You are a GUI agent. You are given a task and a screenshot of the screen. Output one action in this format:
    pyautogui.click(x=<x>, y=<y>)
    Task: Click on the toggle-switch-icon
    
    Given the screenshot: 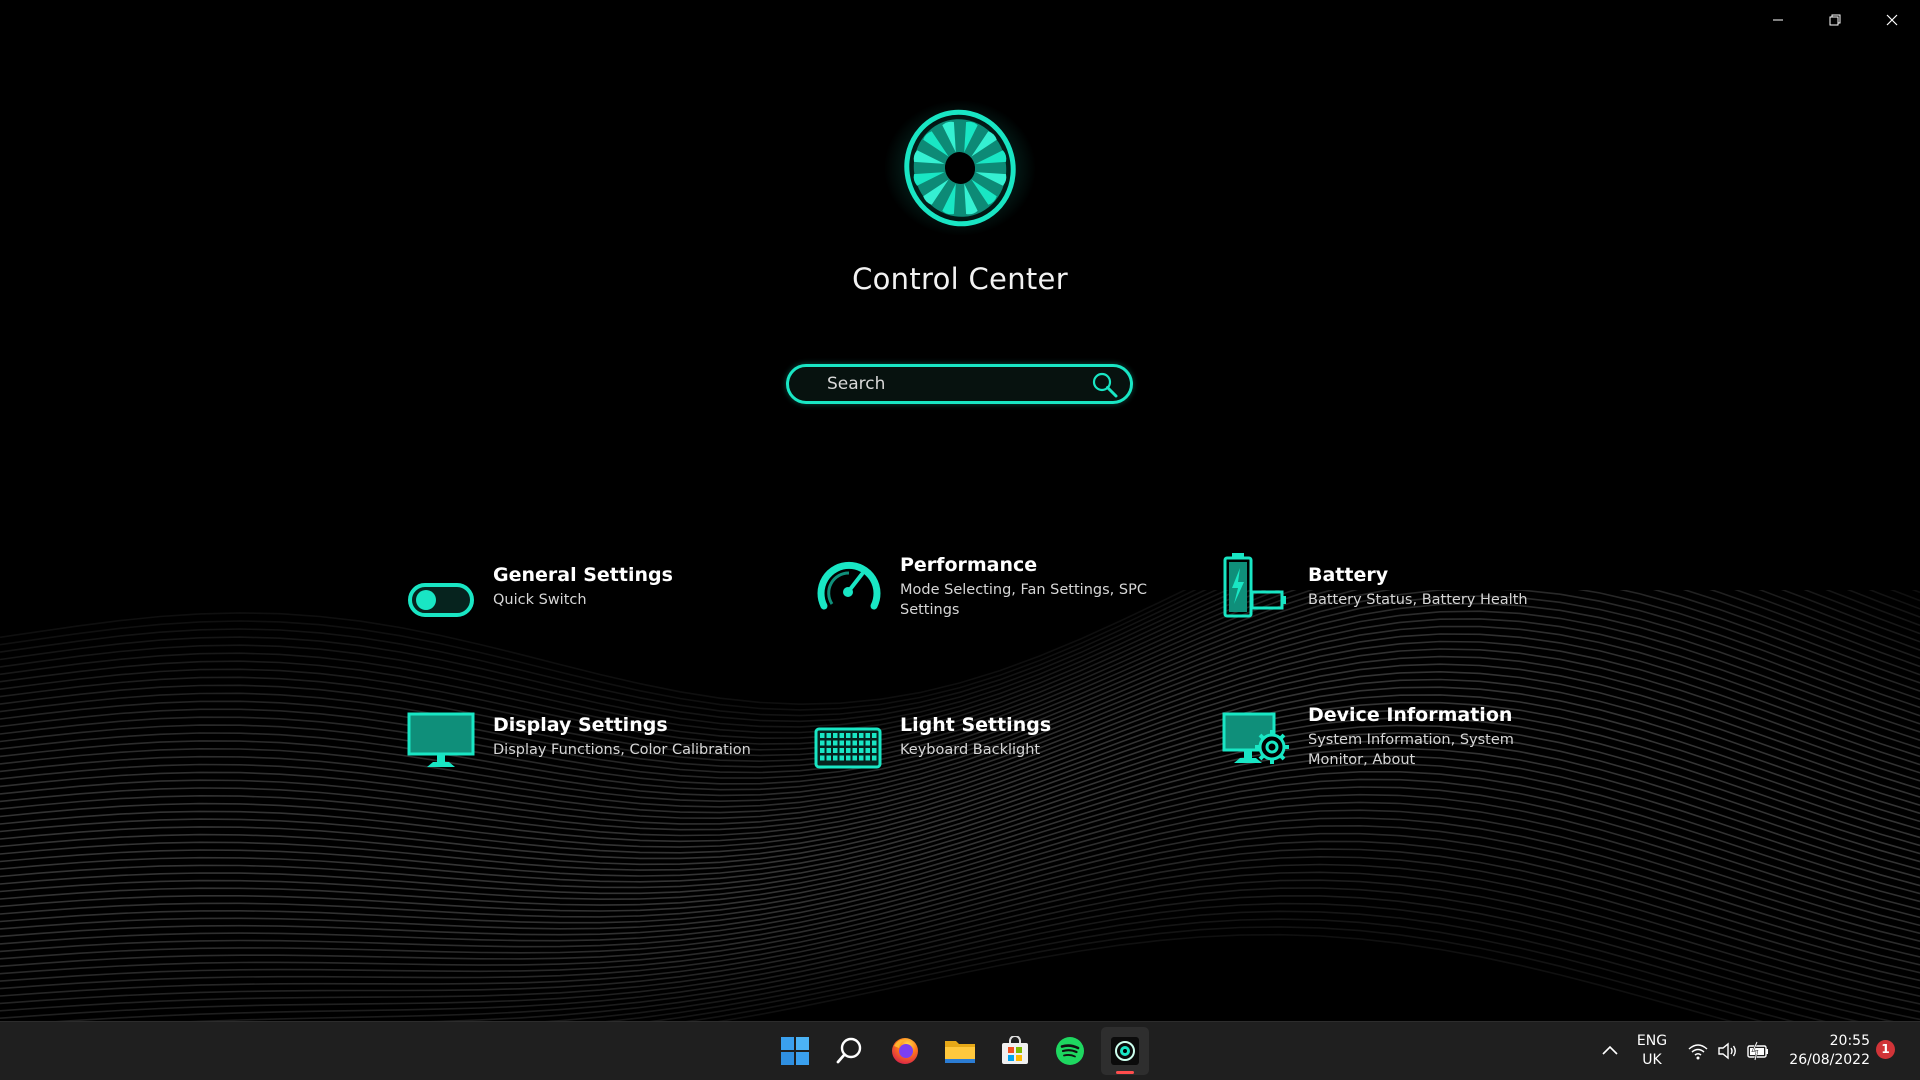 What is the action you would take?
    pyautogui.click(x=441, y=600)
    